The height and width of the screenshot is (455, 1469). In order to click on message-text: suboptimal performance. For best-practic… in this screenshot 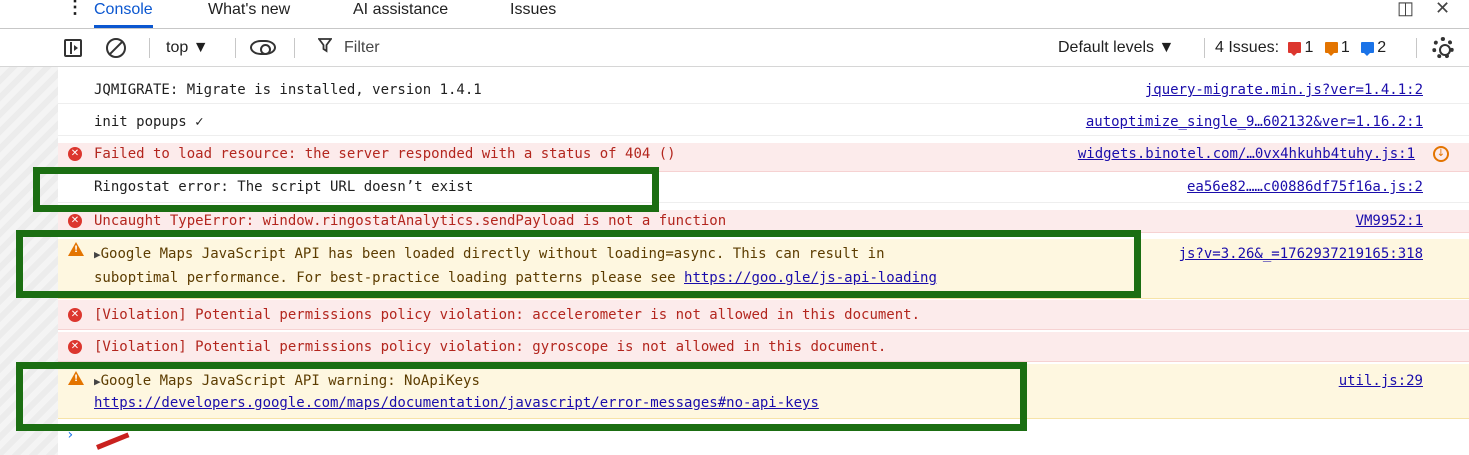, I will do `click(389, 278)`.